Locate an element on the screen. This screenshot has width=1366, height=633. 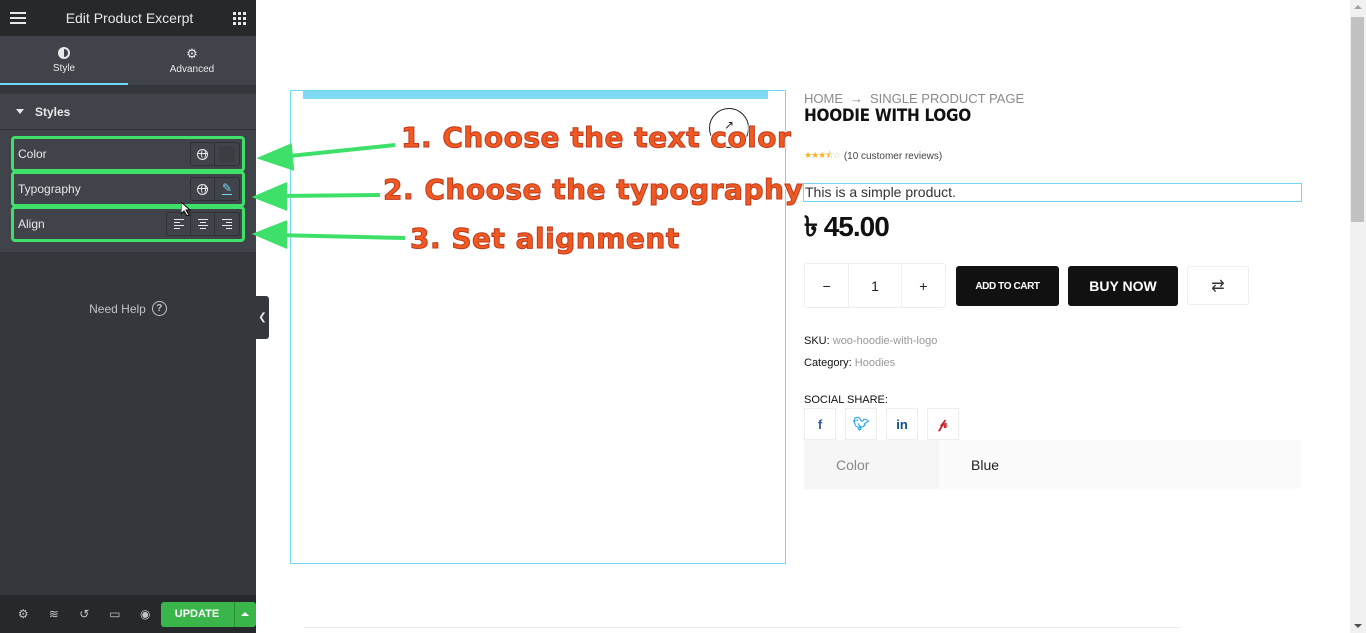
compare-button: ⇄ is located at coordinates (1218, 285).